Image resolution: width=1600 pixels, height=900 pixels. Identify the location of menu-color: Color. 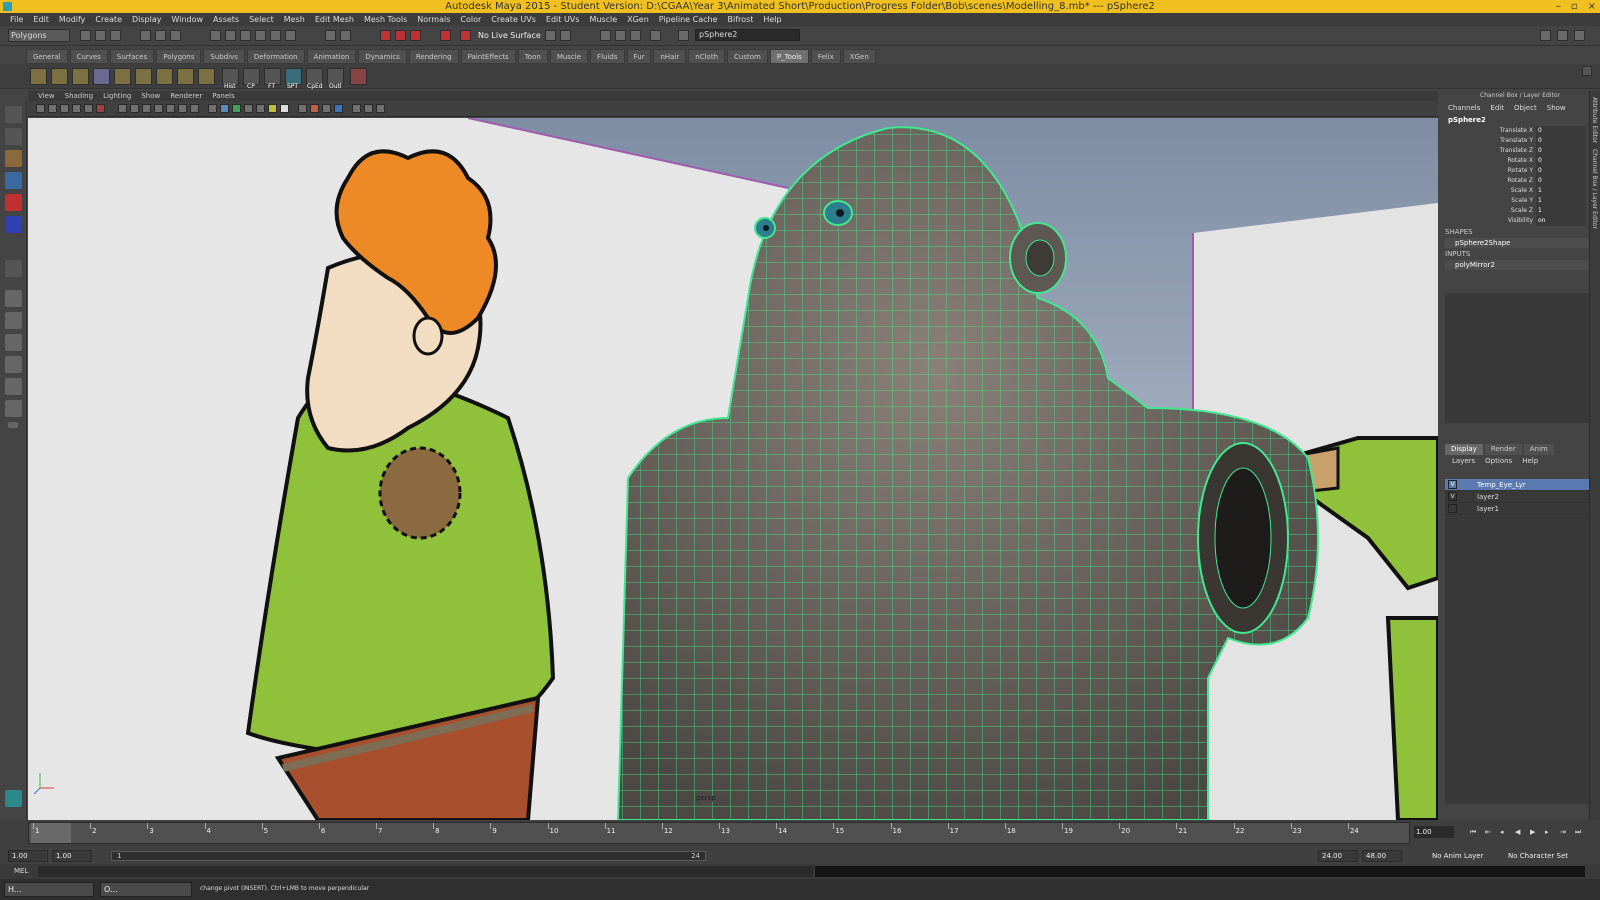
(470, 19).